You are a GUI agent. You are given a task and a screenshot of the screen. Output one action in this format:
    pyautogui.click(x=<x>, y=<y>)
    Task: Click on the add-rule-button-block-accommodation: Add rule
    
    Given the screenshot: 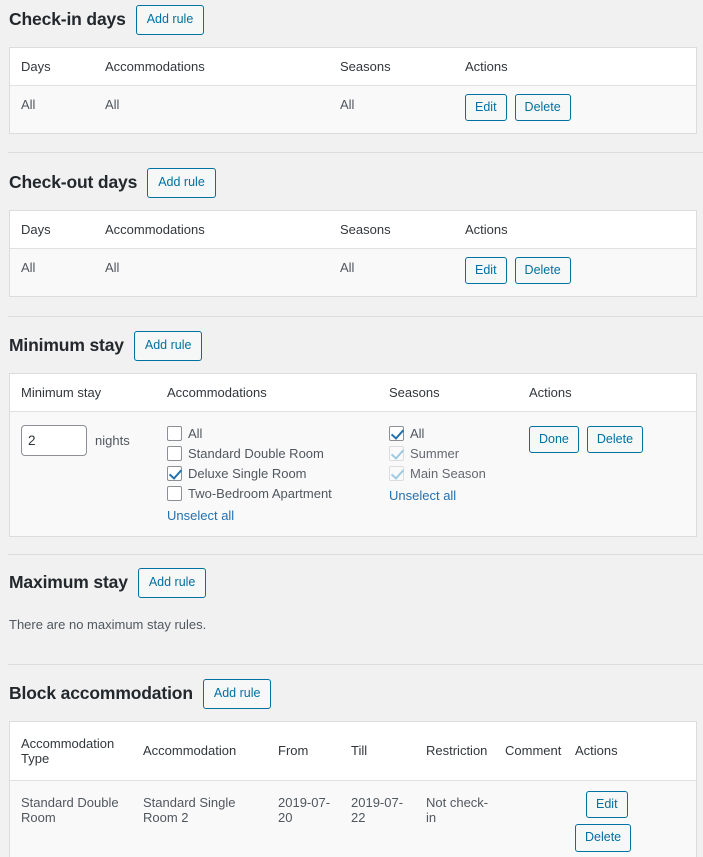 What is the action you would take?
    pyautogui.click(x=237, y=694)
    